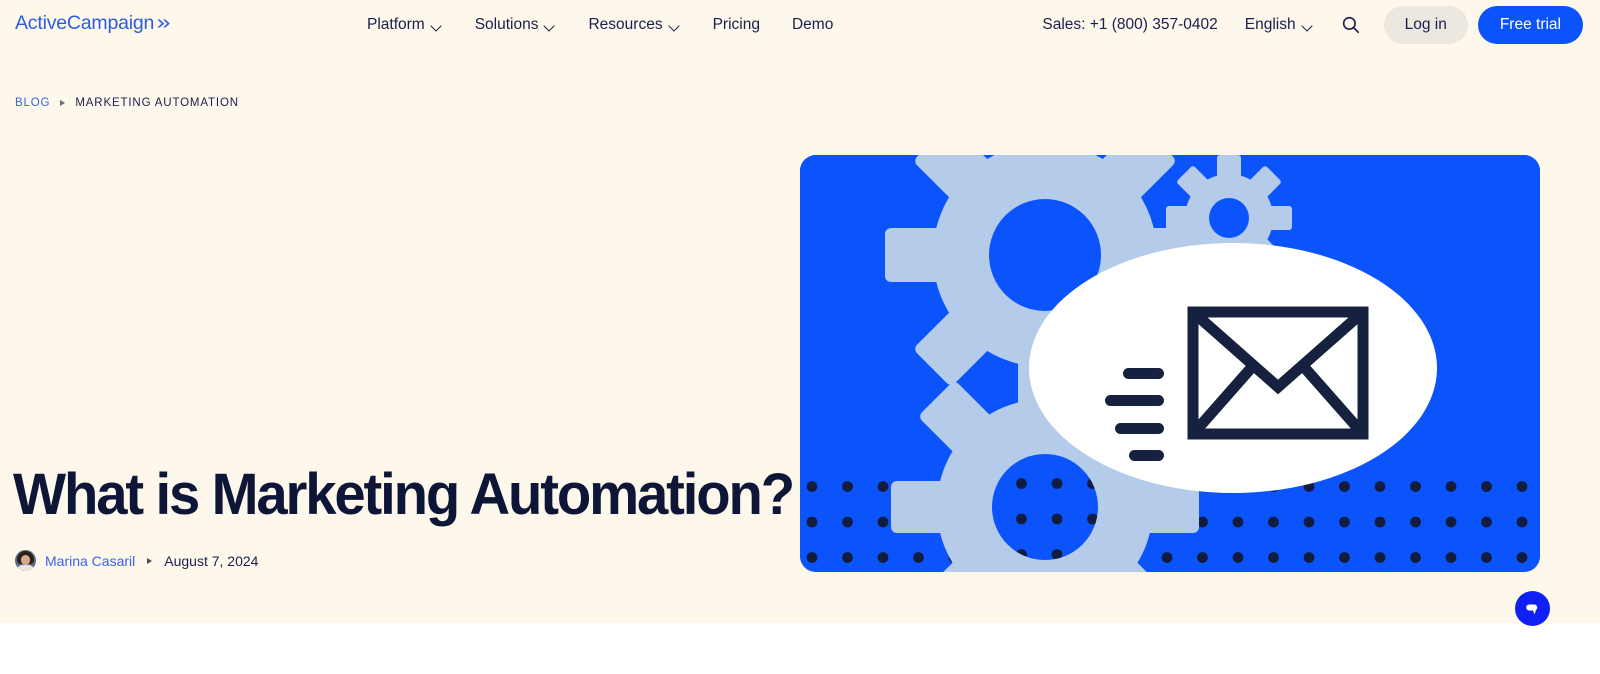  Describe the element at coordinates (90, 561) in the screenshot. I see `author-link: Marina Casaril` at that location.